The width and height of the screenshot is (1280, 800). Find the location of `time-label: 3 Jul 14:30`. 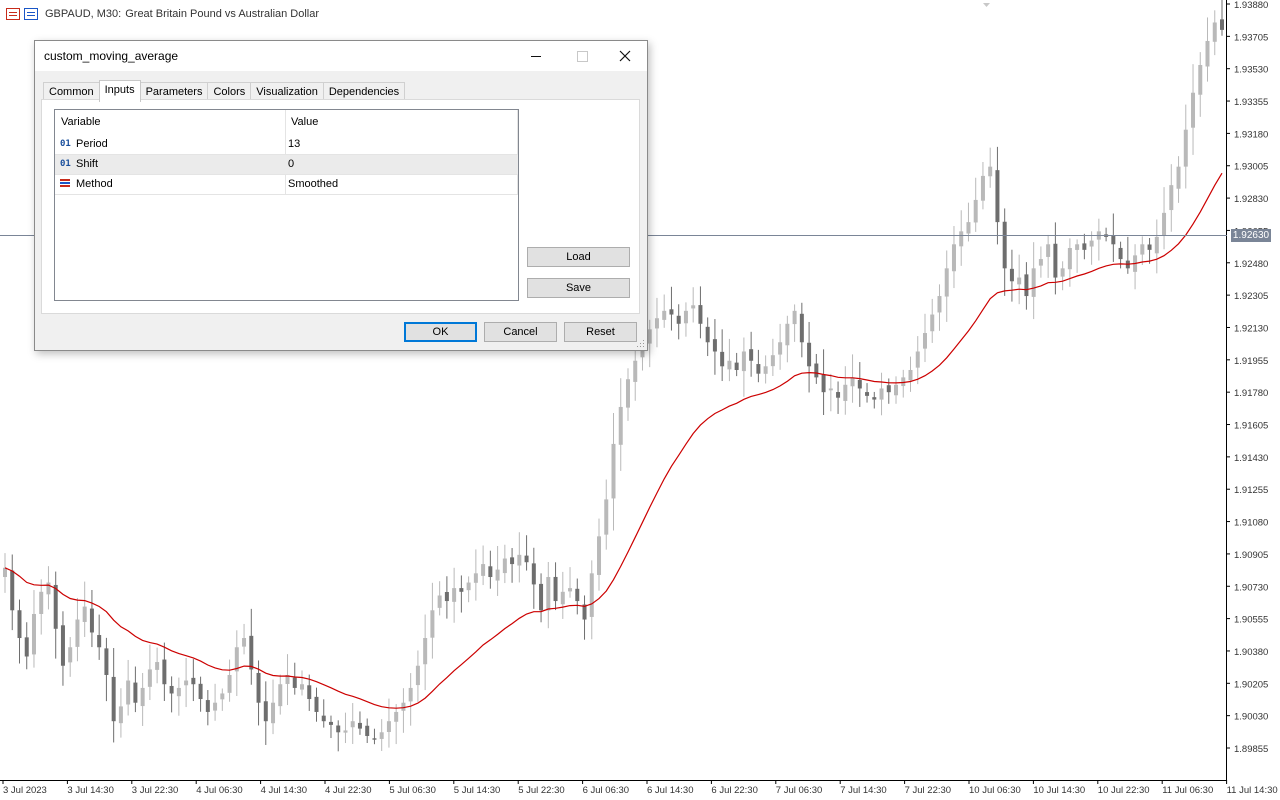

time-label: 3 Jul 14:30 is located at coordinates (90, 790).